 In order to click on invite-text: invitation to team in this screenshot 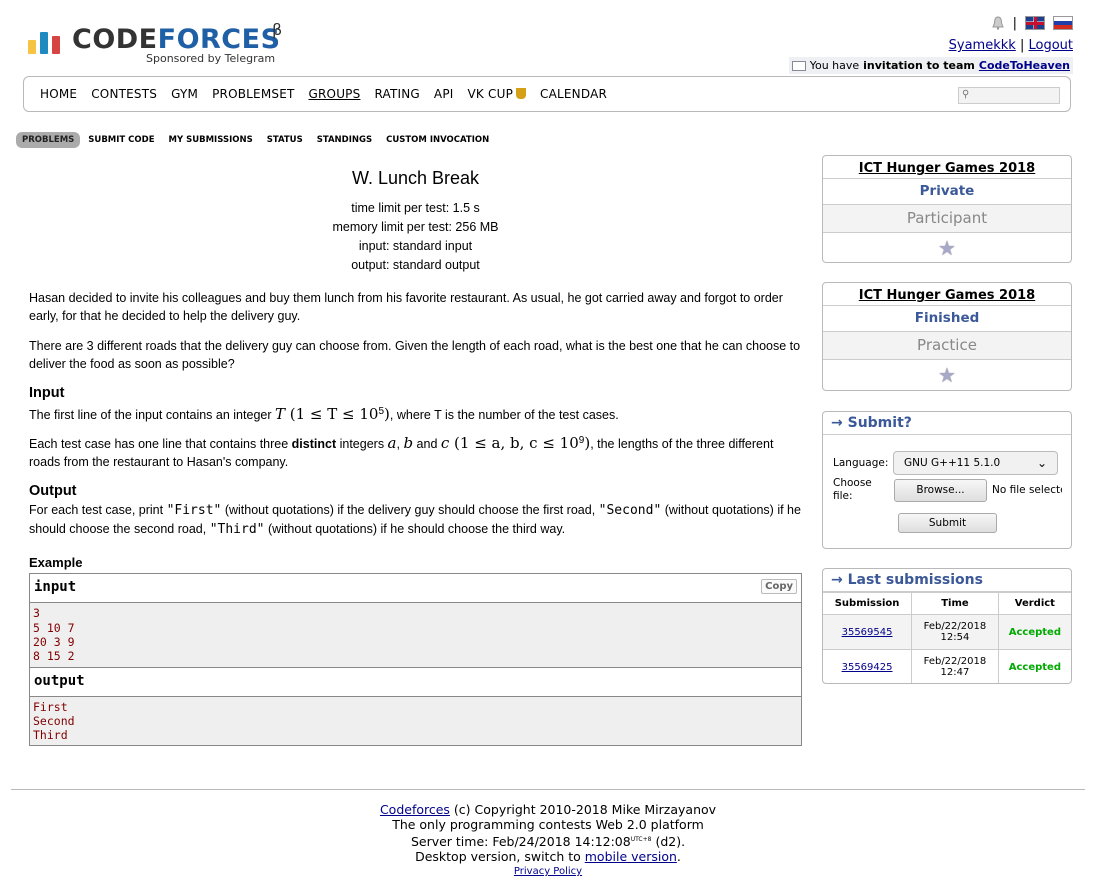, I will do `click(919, 65)`.